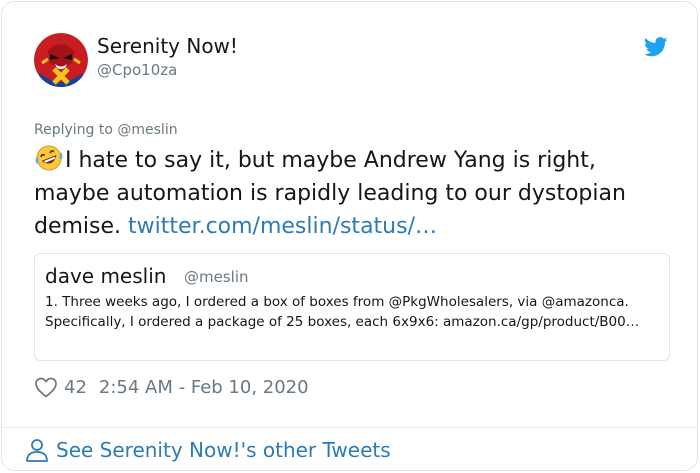 The width and height of the screenshot is (700, 473). I want to click on like-count: 42, so click(75, 387).